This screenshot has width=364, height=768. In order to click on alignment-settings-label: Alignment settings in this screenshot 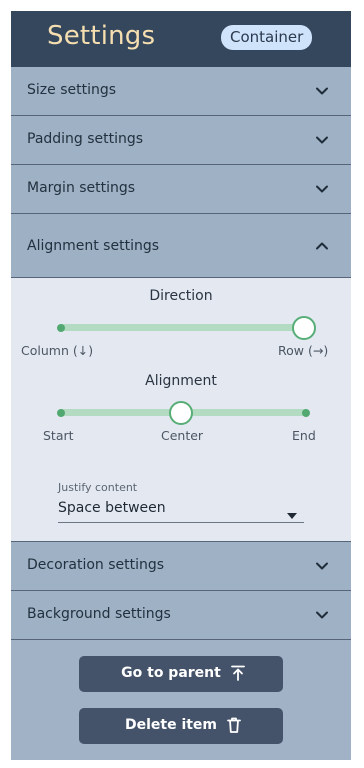, I will do `click(93, 246)`.